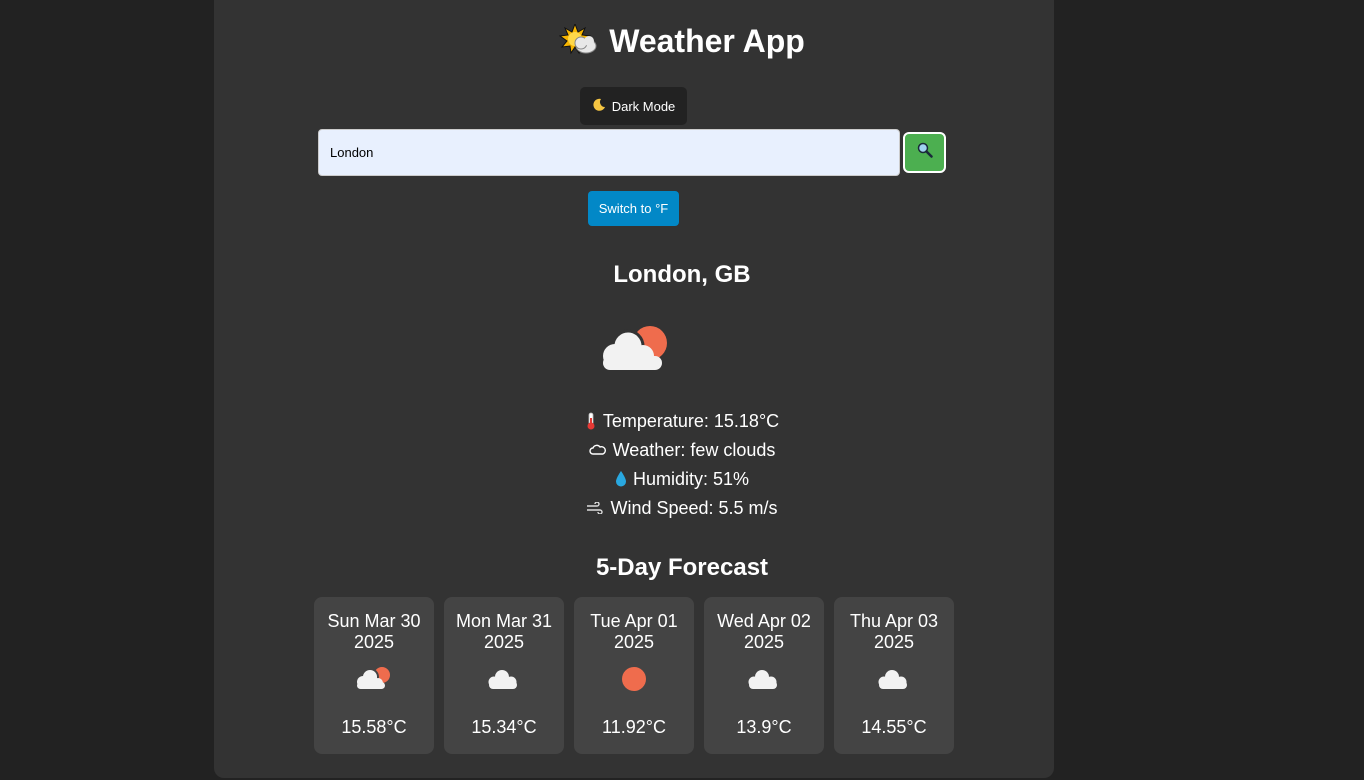  What do you see at coordinates (691, 479) in the screenshot?
I see `humidity-text: Humidity: 51%` at bounding box center [691, 479].